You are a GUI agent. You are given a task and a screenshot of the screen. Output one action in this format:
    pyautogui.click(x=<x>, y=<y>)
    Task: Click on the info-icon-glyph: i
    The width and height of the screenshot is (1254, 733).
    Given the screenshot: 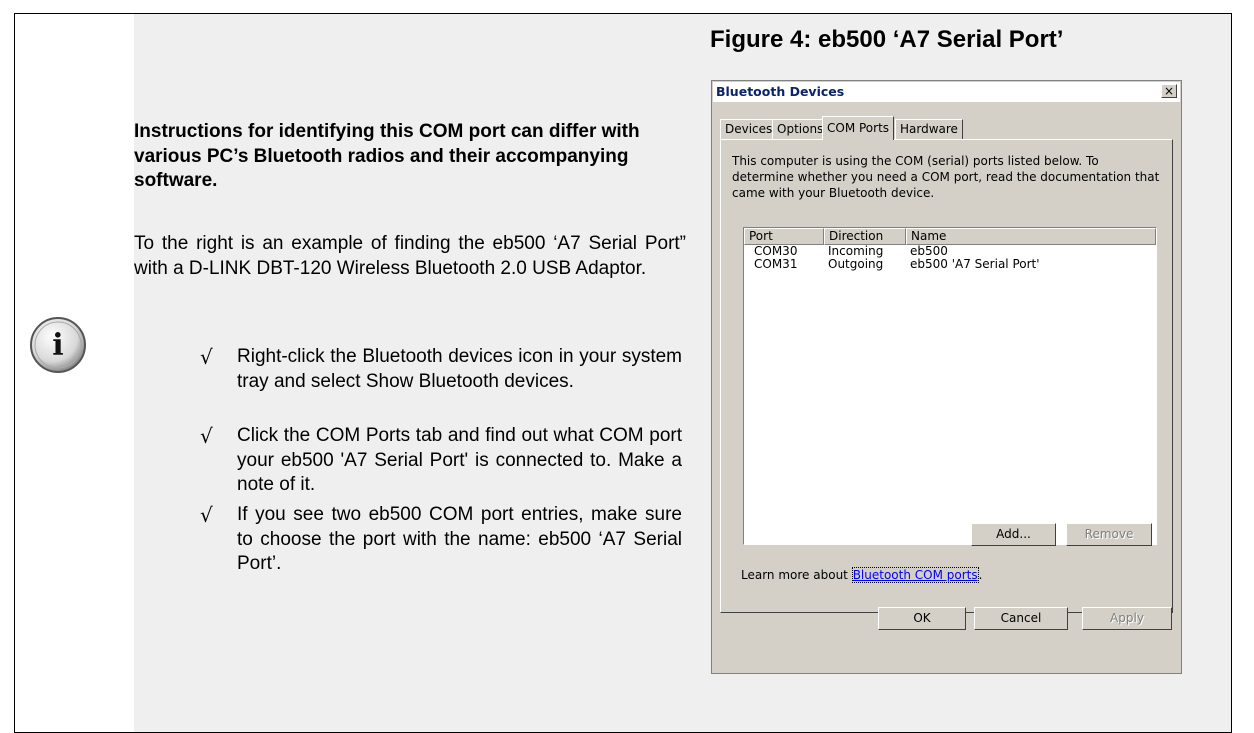 What is the action you would take?
    pyautogui.click(x=57, y=345)
    